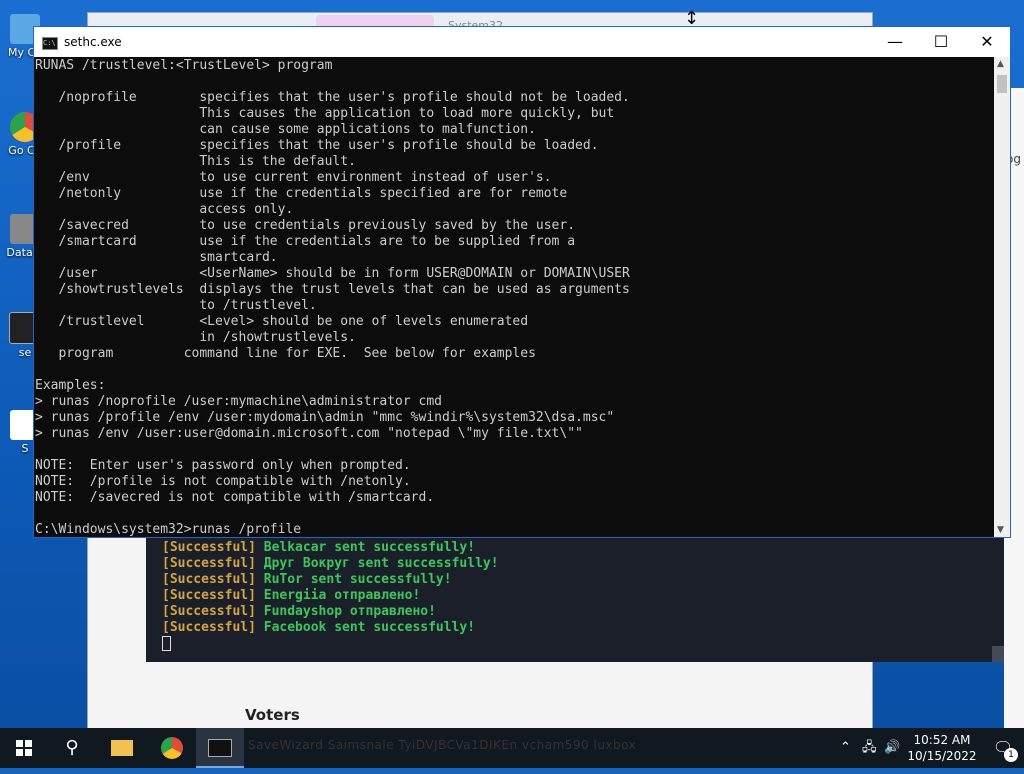  I want to click on resize-cursor-icon: ↕, so click(692, 18).